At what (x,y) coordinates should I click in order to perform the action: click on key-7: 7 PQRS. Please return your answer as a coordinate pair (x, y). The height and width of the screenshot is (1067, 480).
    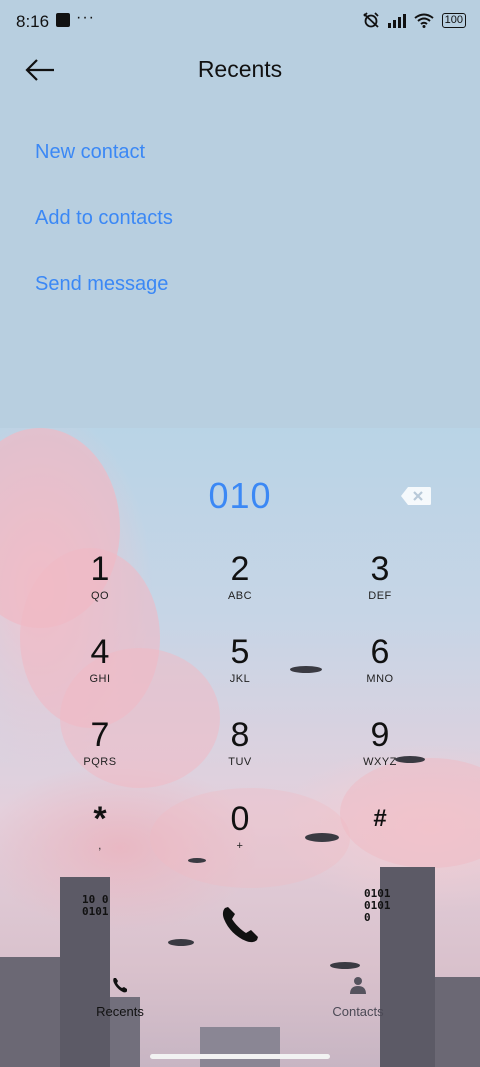
    Looking at the image, I should click on (100, 742).